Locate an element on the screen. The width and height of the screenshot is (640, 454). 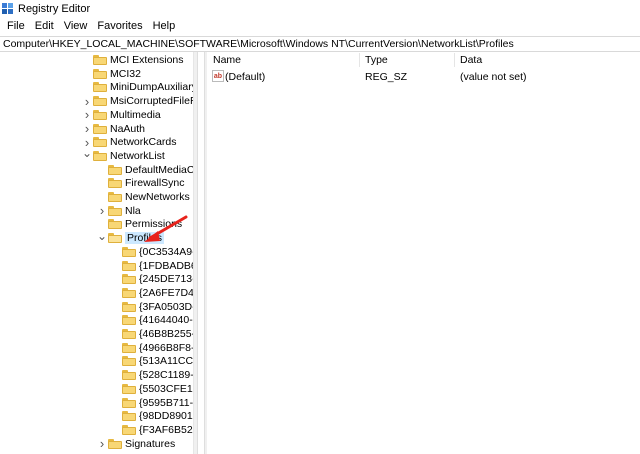
tree-item: {9595B711-18 is located at coordinates (152, 403).